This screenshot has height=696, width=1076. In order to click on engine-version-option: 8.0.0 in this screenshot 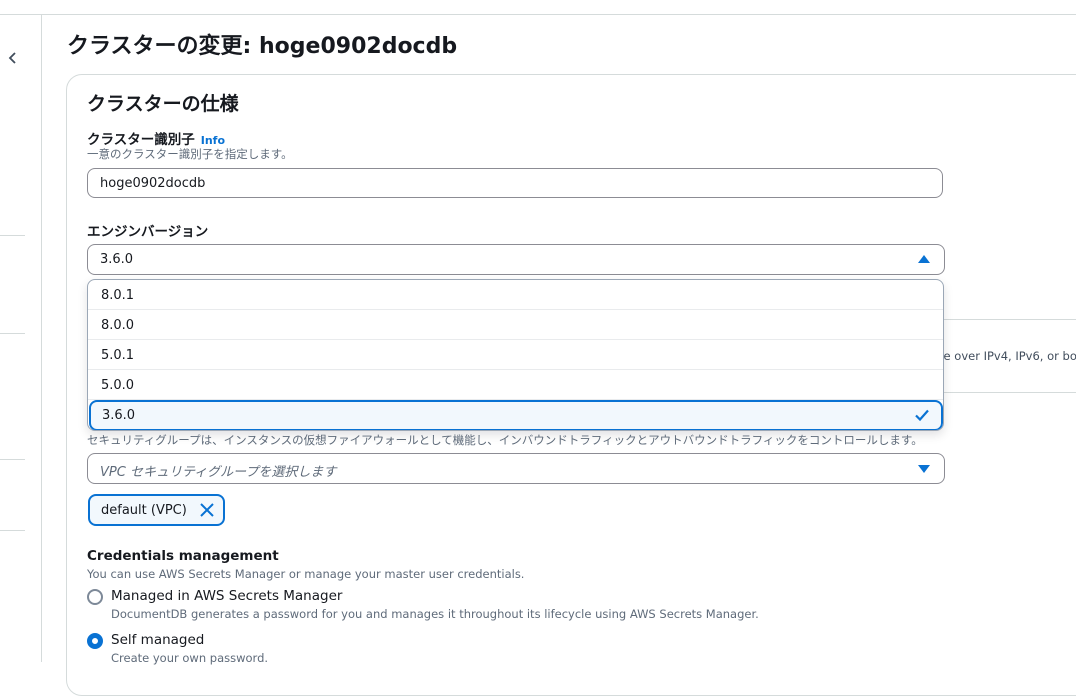, I will do `click(515, 325)`.